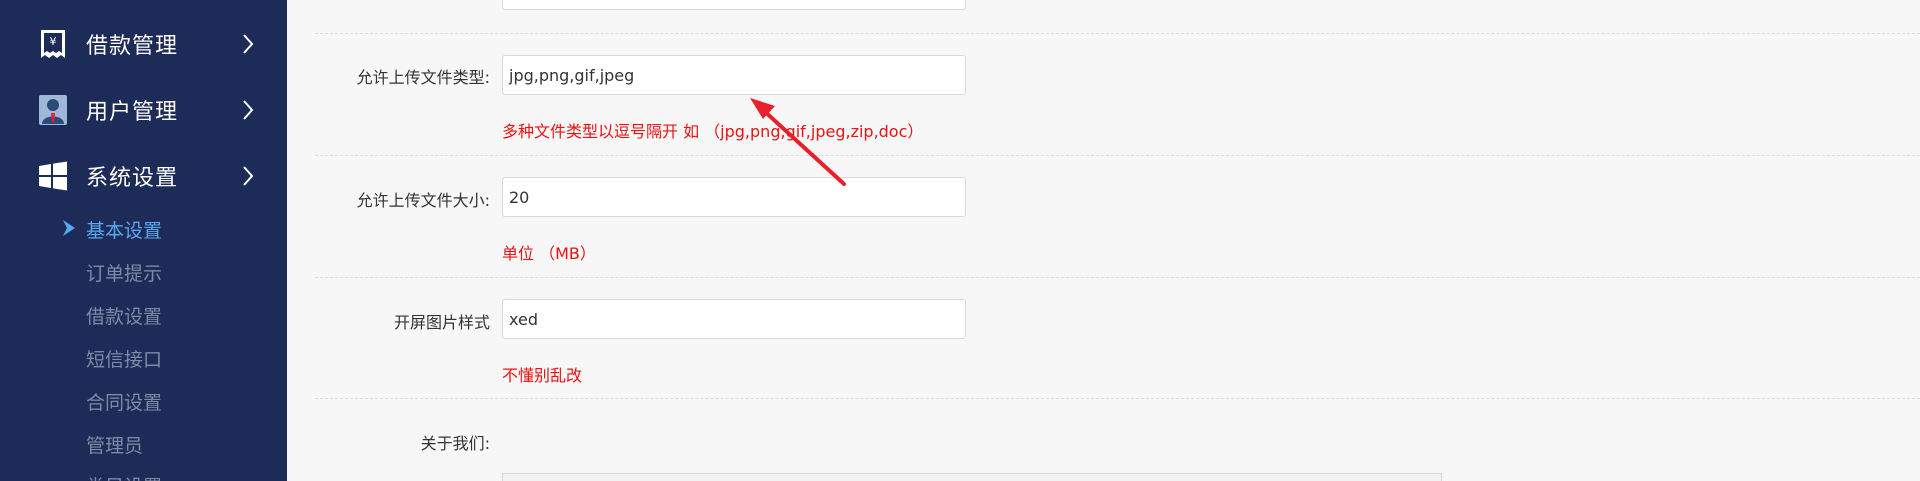 This screenshot has height=481, width=1920. Describe the element at coordinates (441, 322) in the screenshot. I see `splash-style-label: 开屏图片样式` at that location.